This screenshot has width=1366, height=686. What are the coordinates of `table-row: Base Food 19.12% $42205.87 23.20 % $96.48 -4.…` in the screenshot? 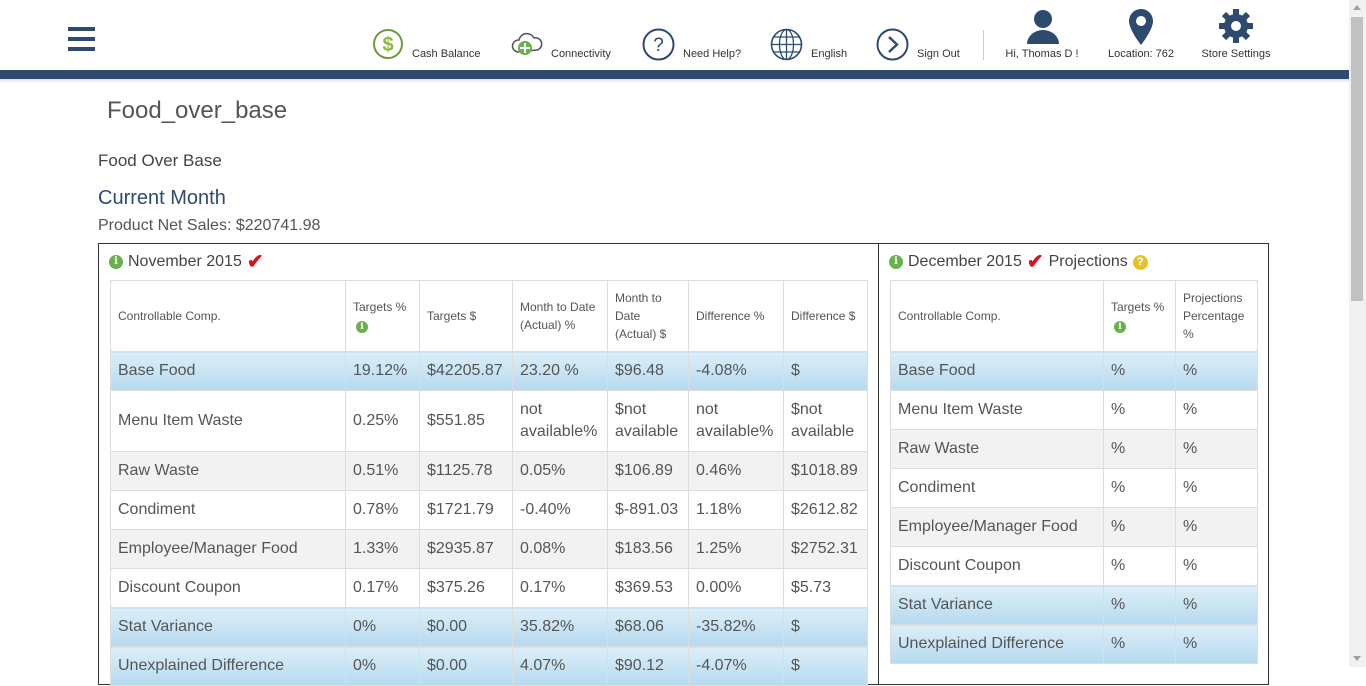 It's located at (489, 371).